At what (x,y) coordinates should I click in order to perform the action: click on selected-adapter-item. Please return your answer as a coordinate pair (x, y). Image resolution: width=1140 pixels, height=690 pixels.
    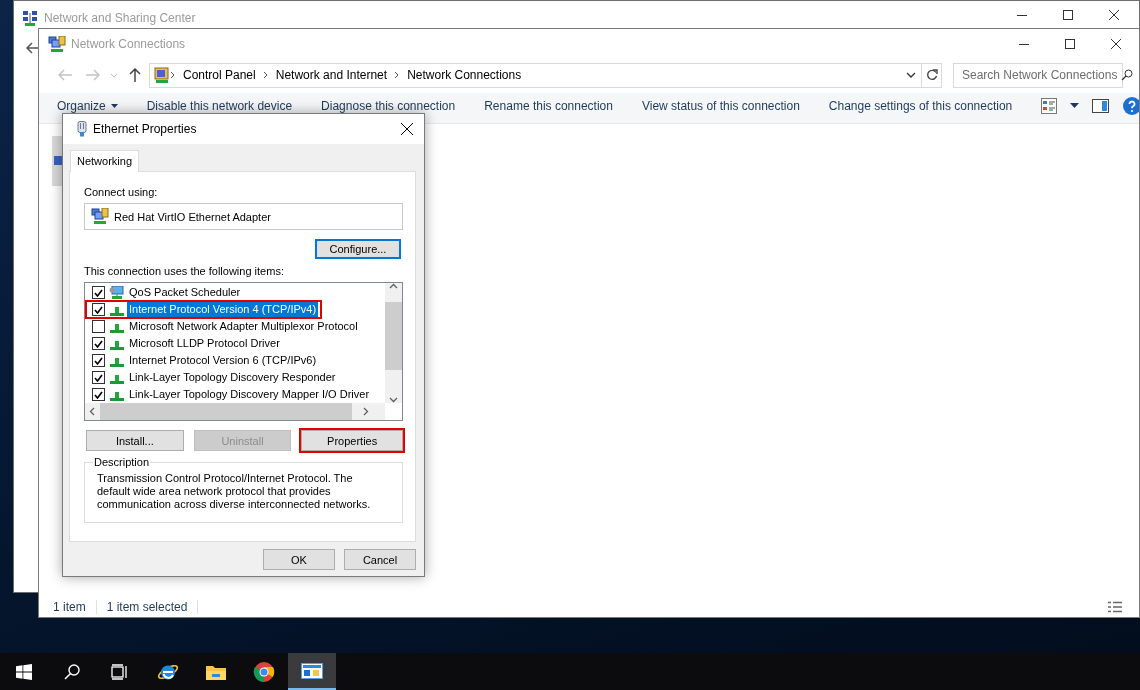
    Looking at the image, I should click on (57, 161).